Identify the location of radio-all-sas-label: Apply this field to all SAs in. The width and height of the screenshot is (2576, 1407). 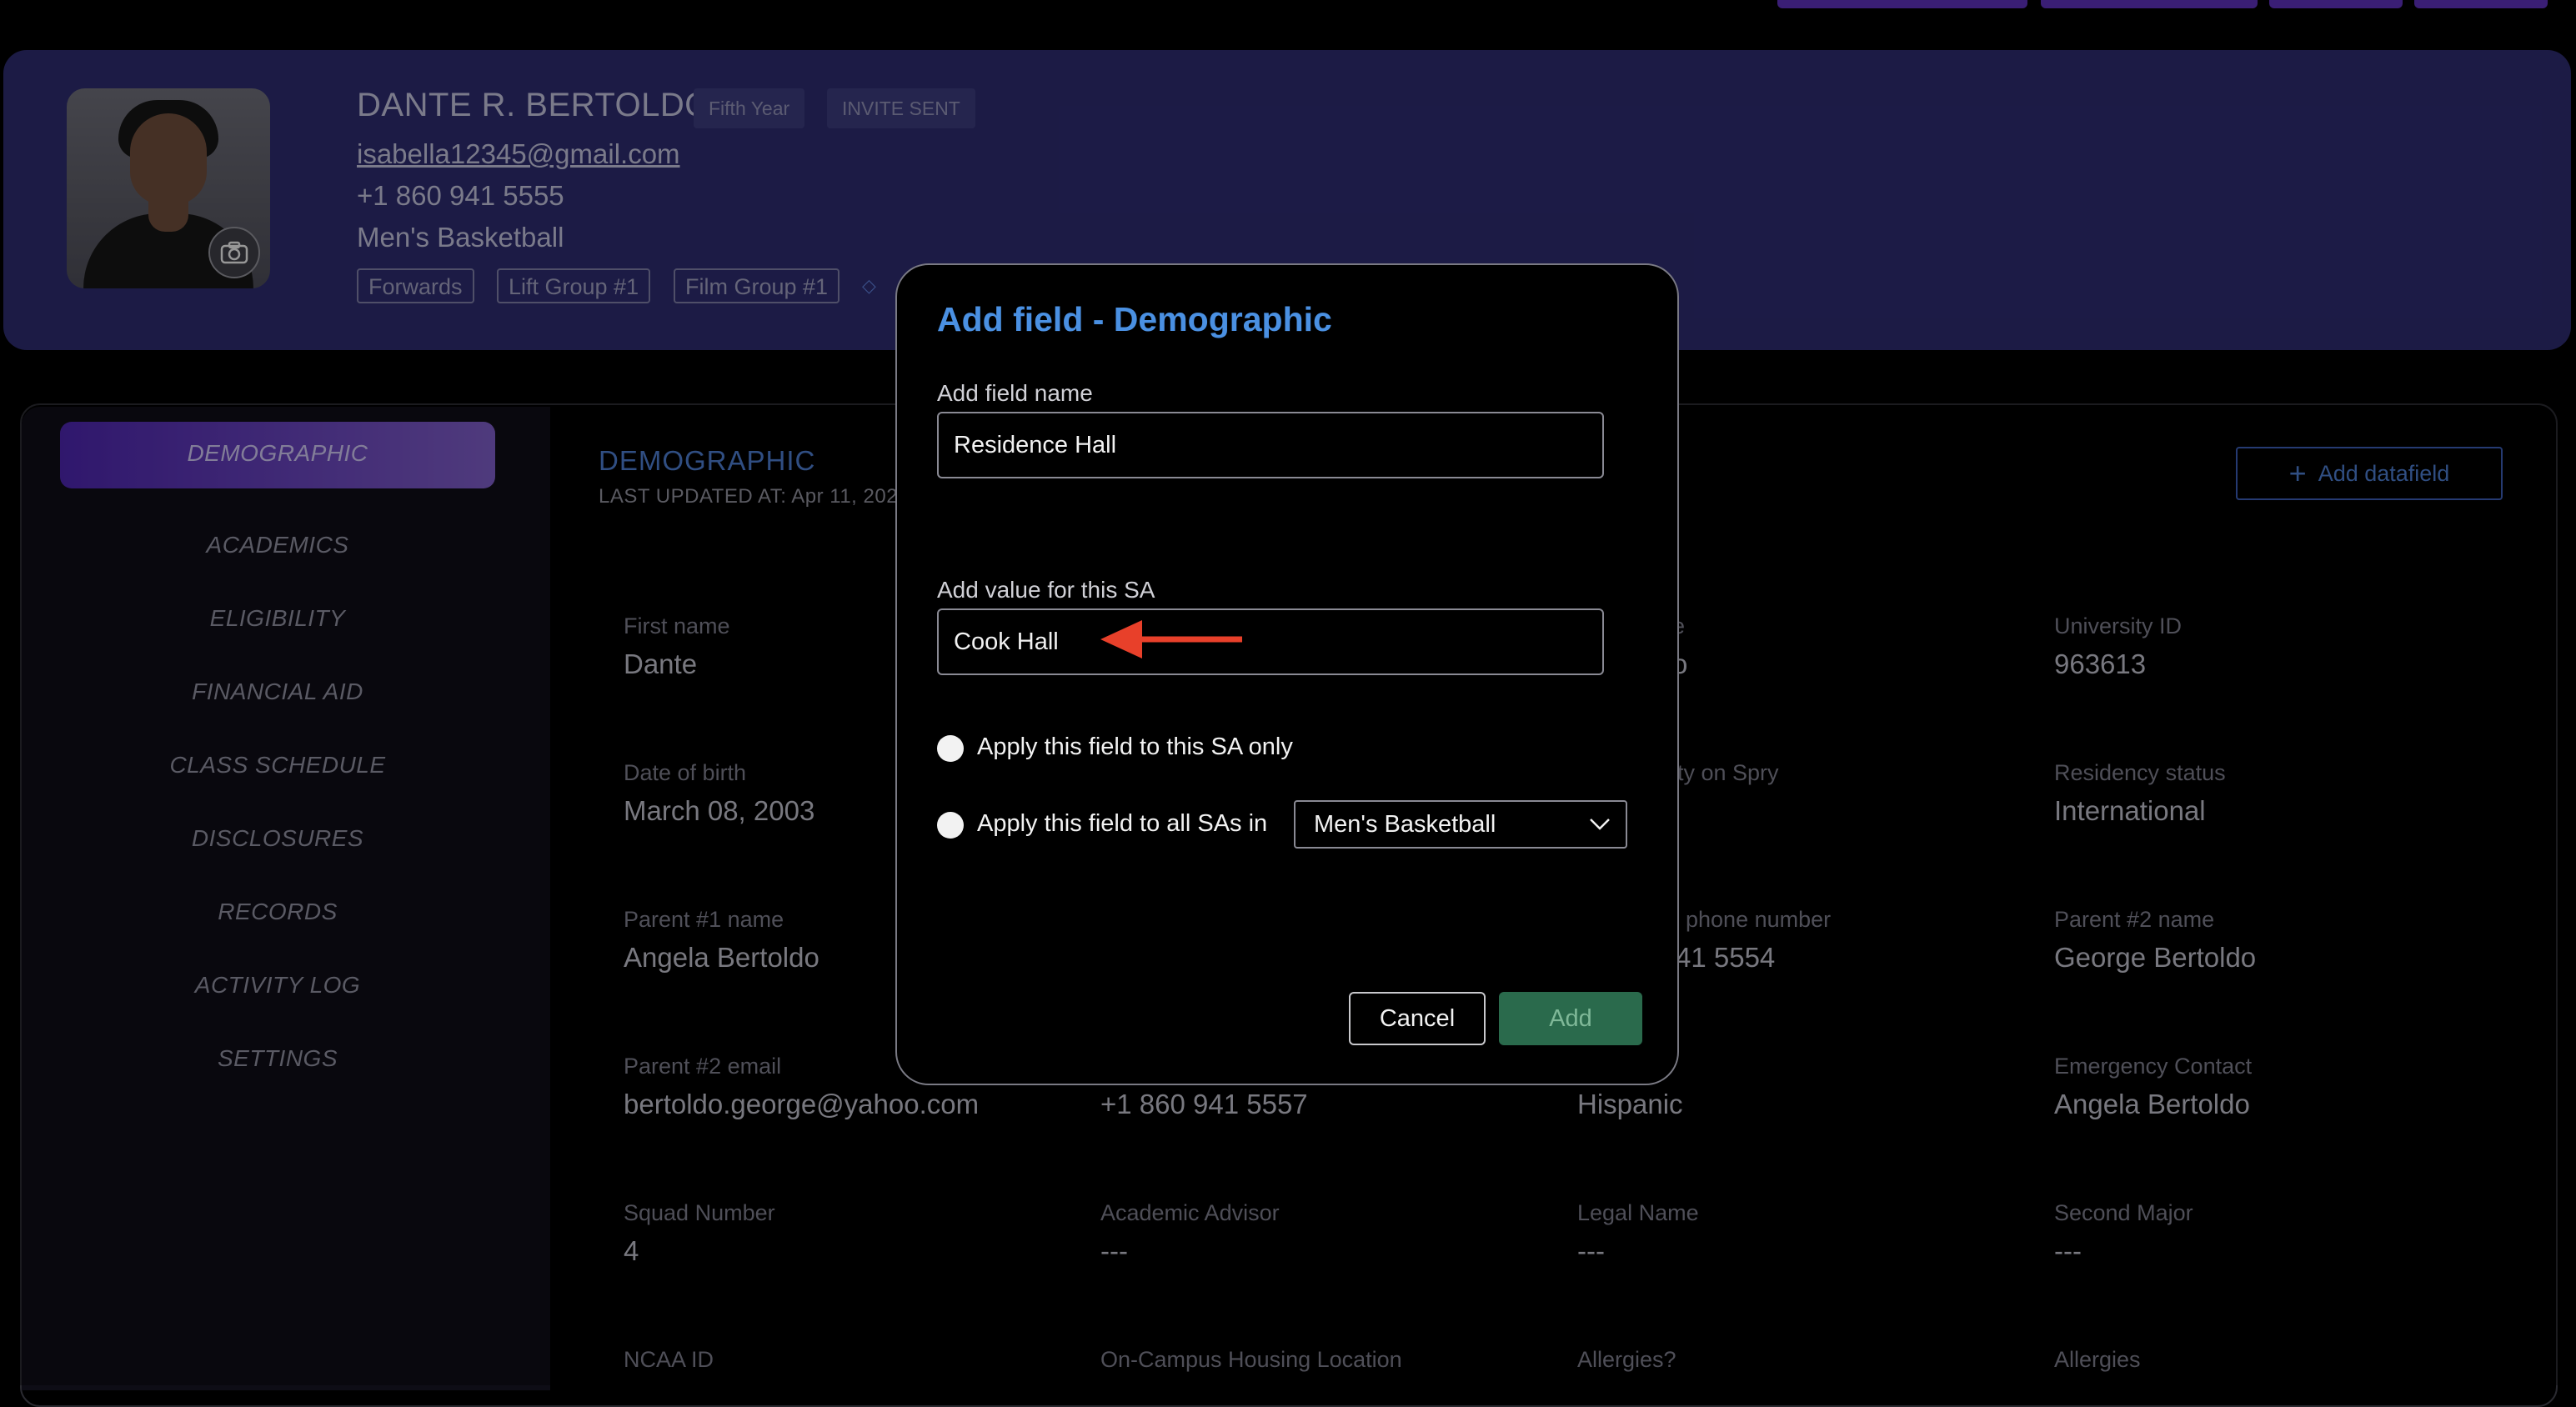
(1122, 824).